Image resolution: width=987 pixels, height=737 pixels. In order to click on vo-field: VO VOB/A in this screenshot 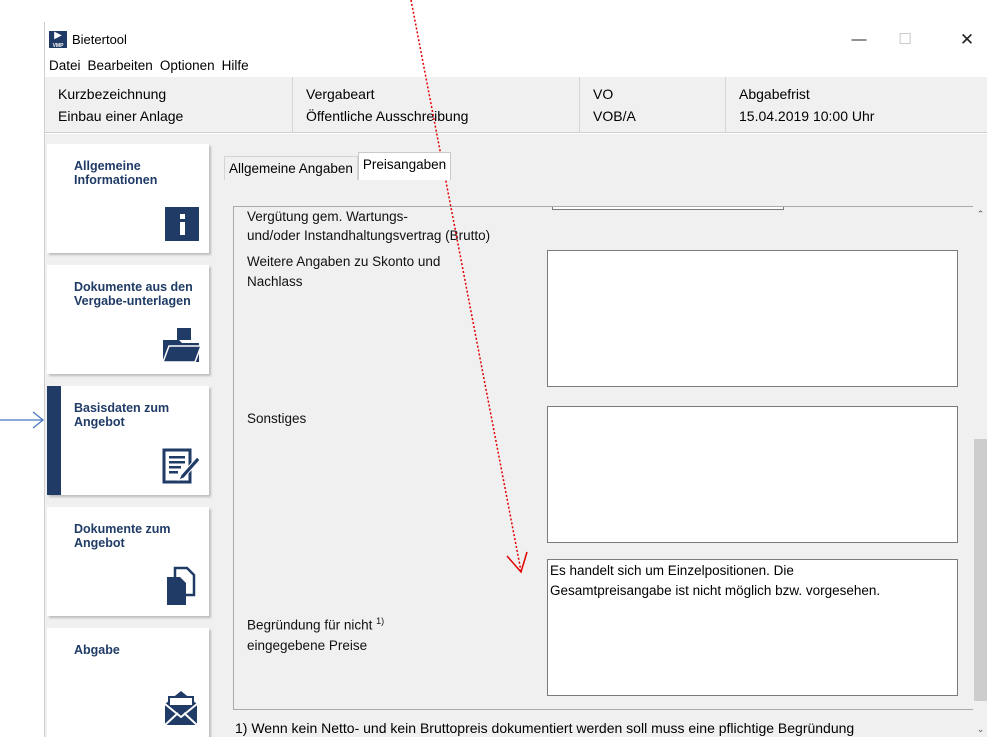, I will do `click(652, 105)`.